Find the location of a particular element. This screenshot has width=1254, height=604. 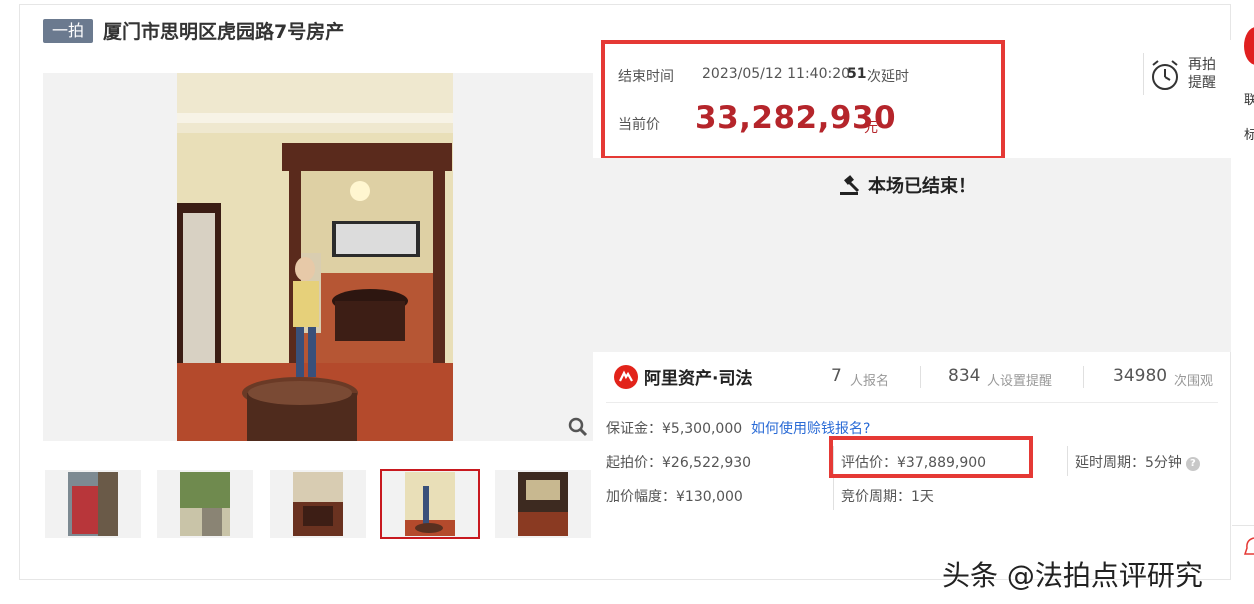

bid-period: 竞价周期：1天 is located at coordinates (887, 497).